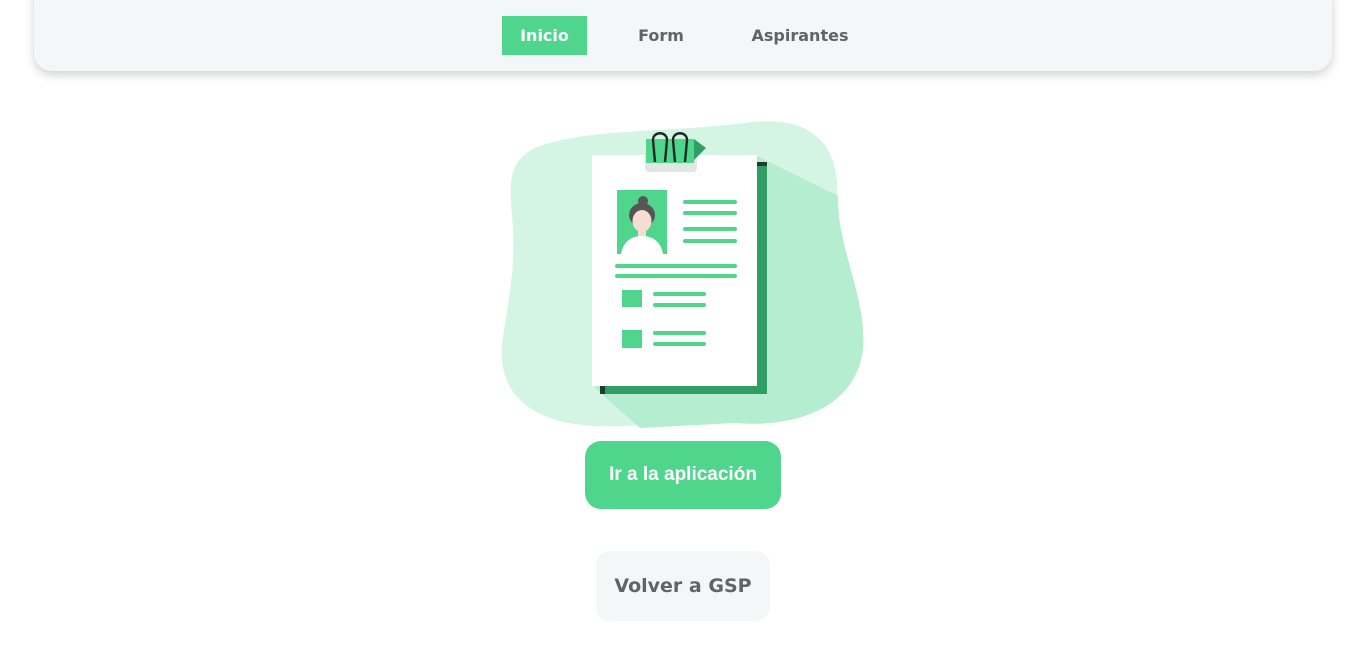  I want to click on back-to-gsp-button: Volver a GSP, so click(683, 586).